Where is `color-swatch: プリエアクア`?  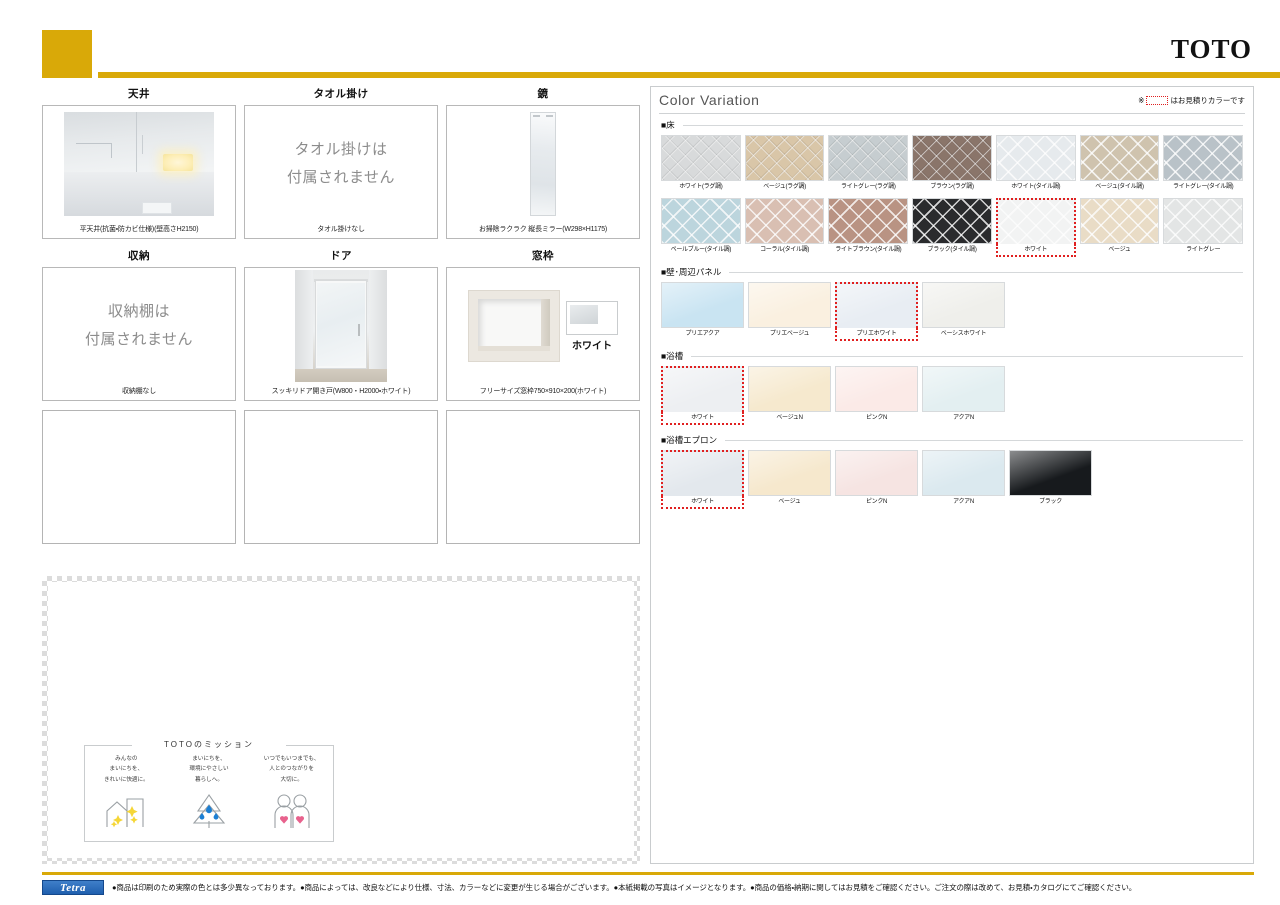
color-swatch: プリエアクア is located at coordinates (702, 311).